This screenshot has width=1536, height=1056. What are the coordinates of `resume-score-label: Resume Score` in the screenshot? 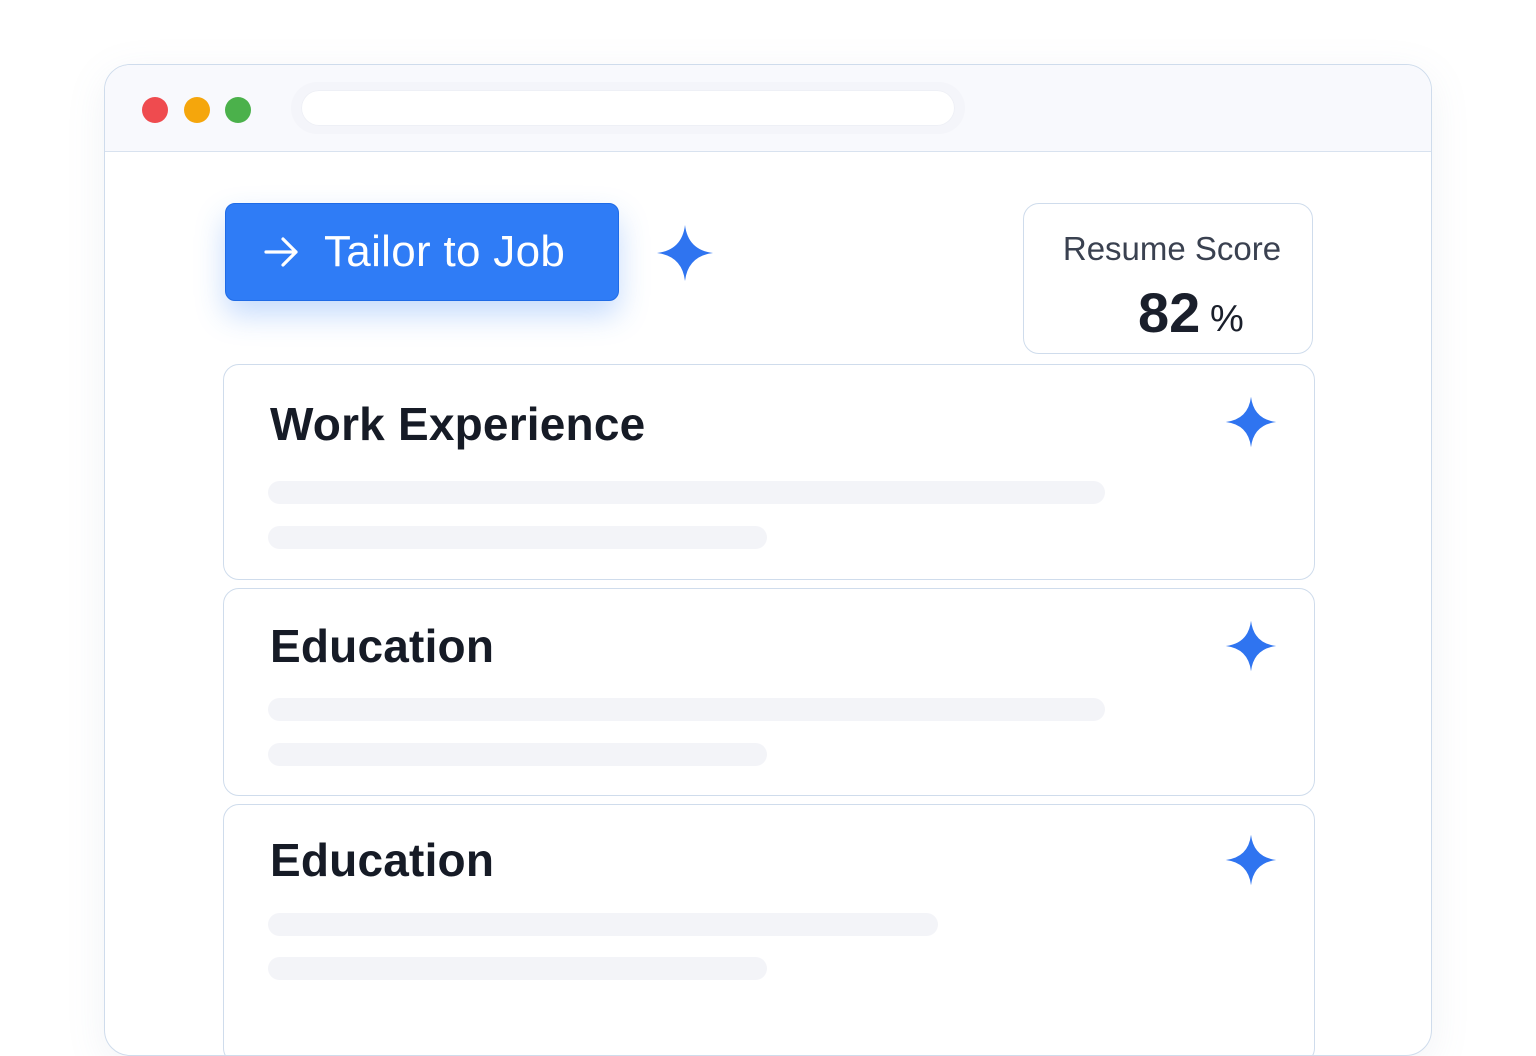 It's located at (1172, 248).